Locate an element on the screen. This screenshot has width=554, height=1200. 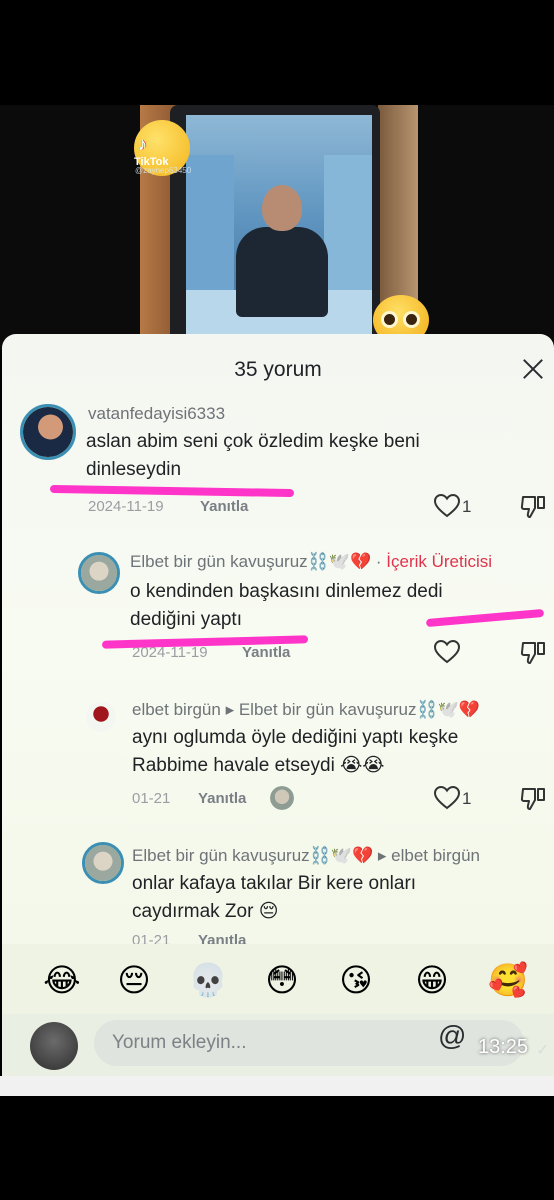
comment-text-line: dinleseydin is located at coordinates (134, 469).